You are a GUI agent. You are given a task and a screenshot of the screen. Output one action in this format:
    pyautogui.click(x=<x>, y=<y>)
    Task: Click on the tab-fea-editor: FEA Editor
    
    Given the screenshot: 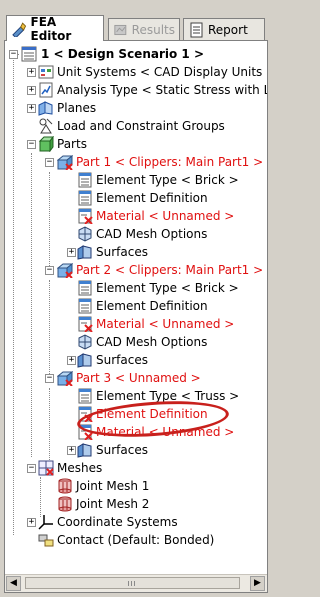 What is the action you would take?
    pyautogui.click(x=55, y=28)
    